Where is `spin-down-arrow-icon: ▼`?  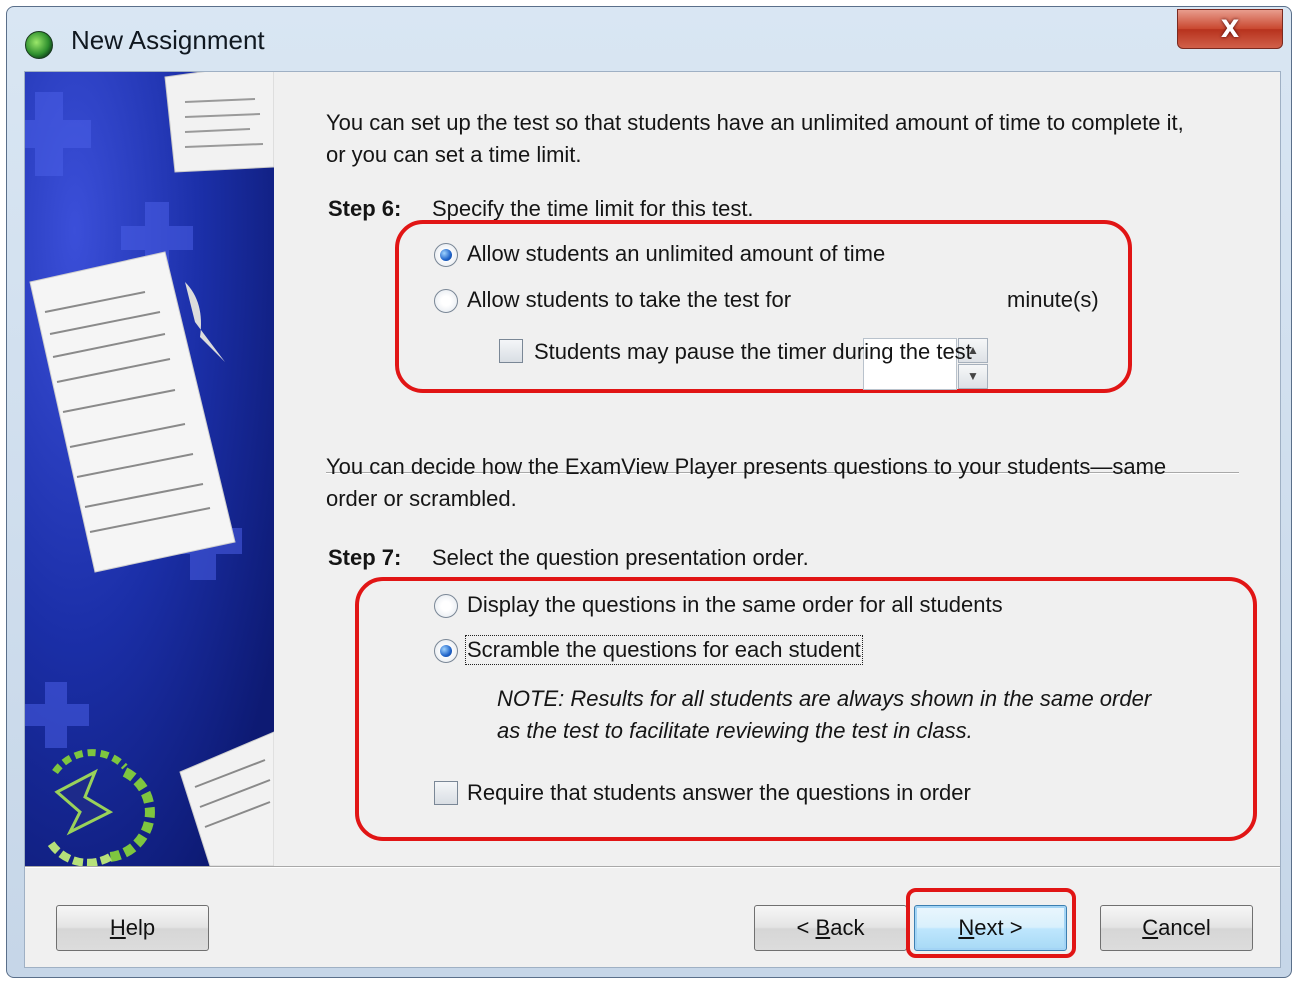 spin-down-arrow-icon: ▼ is located at coordinates (973, 376).